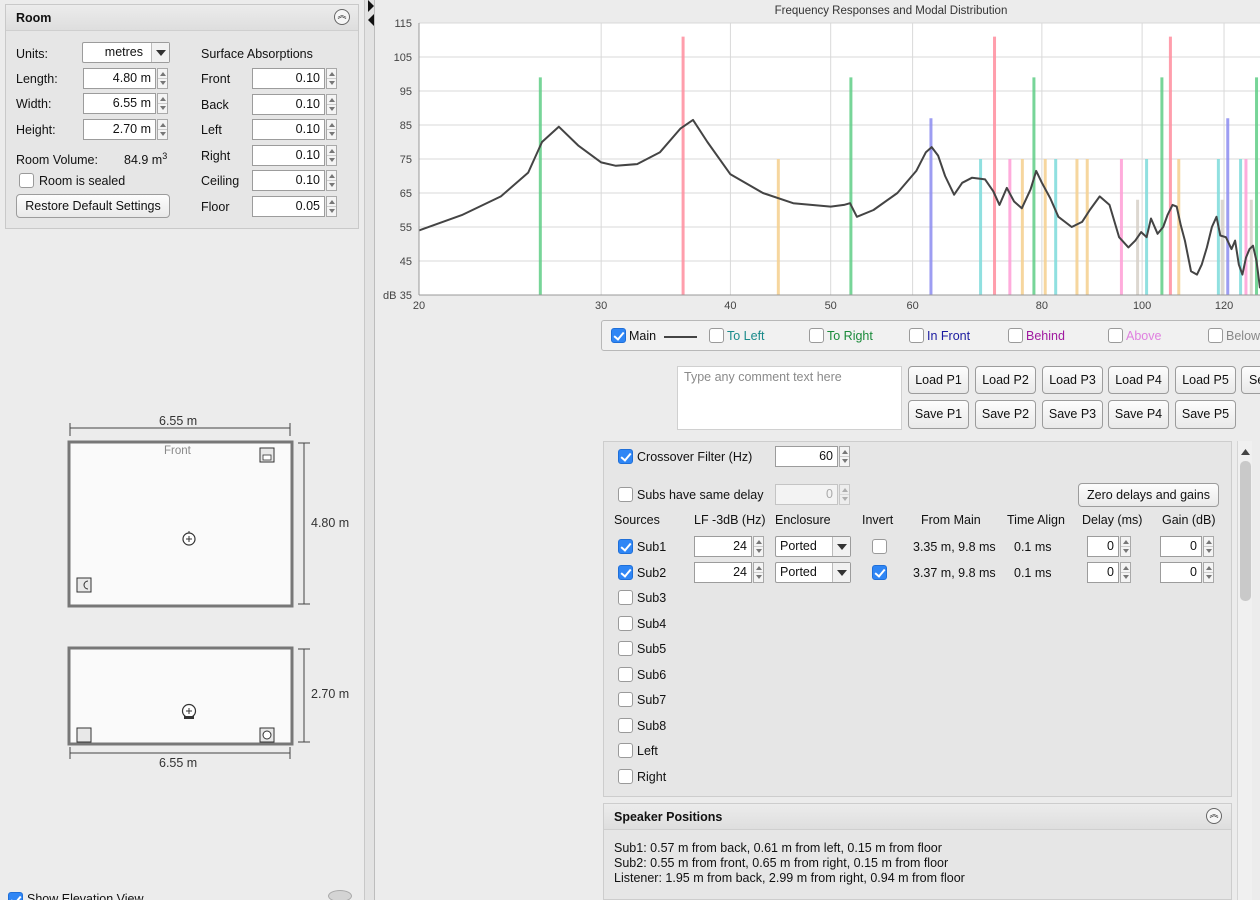  What do you see at coordinates (716, 335) in the screenshot?
I see `legend-to-left-checkbox` at bounding box center [716, 335].